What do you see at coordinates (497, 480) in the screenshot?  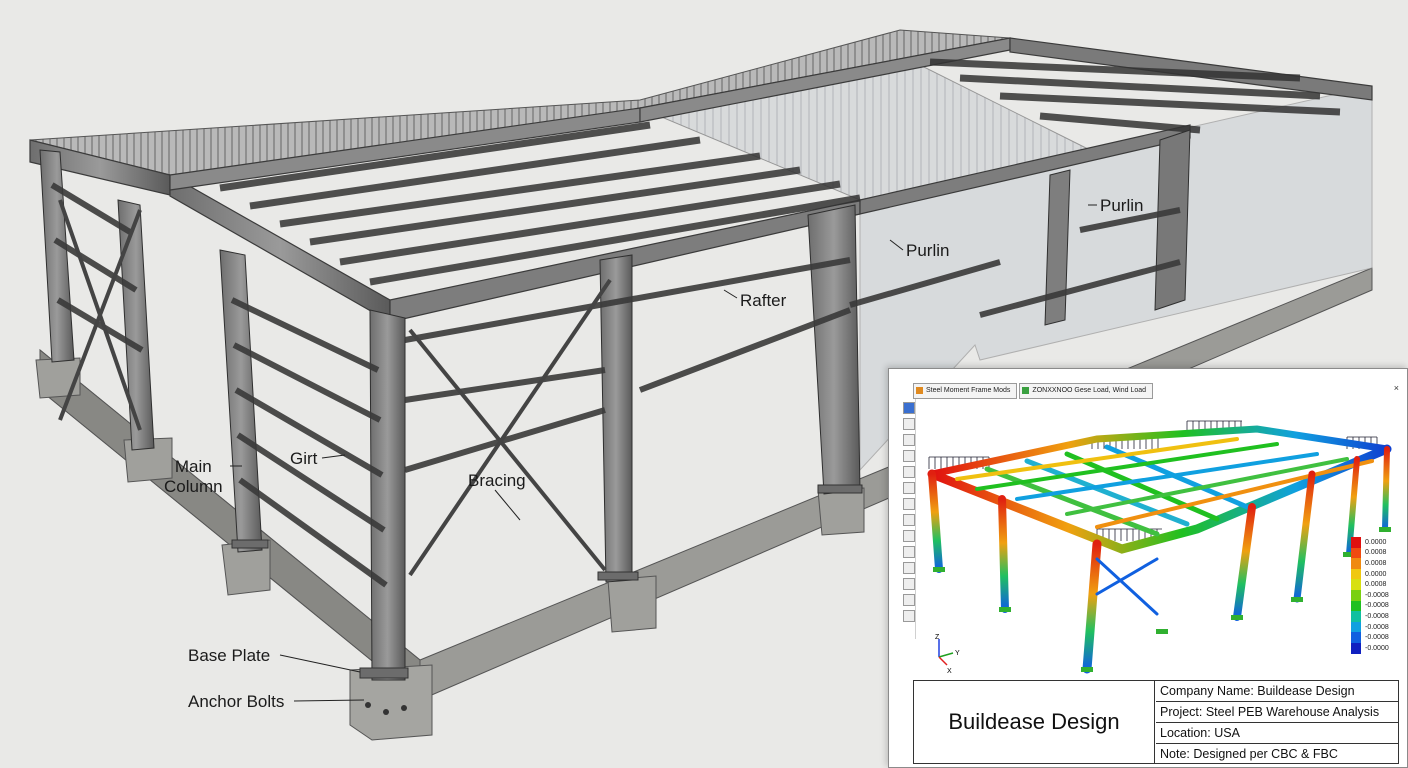 I see `callout-bracing: Bracing` at bounding box center [497, 480].